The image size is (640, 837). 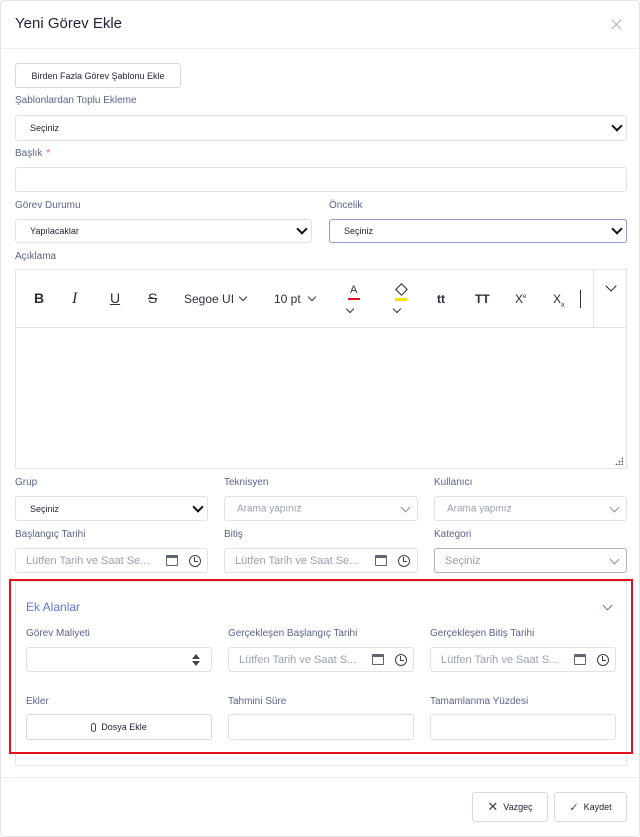 I want to click on technician-search: Arama yapınız, so click(x=321, y=508).